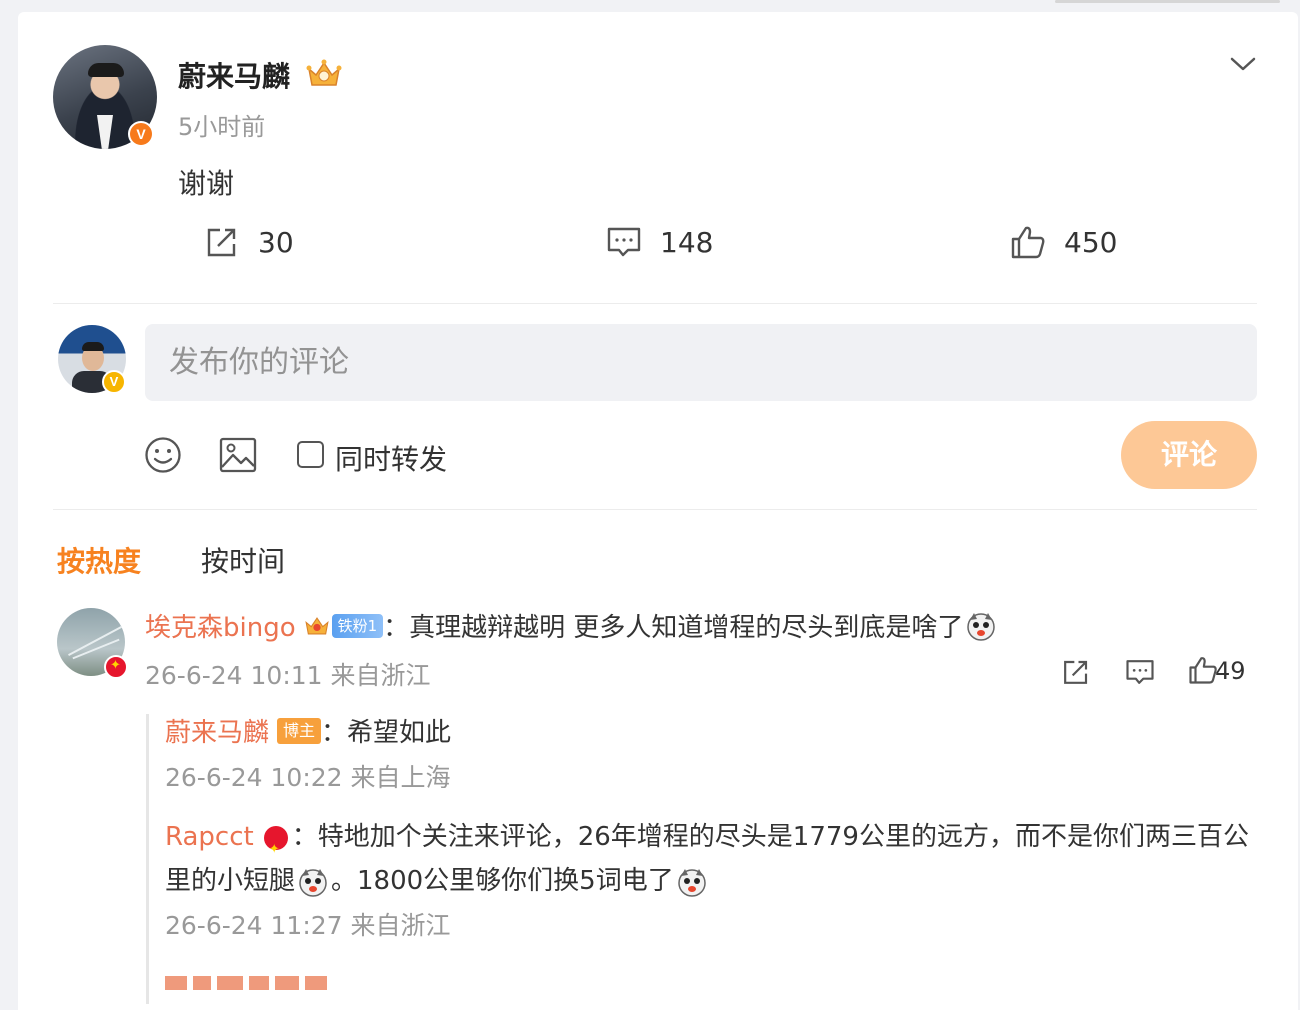  I want to click on comment-input, so click(701, 362).